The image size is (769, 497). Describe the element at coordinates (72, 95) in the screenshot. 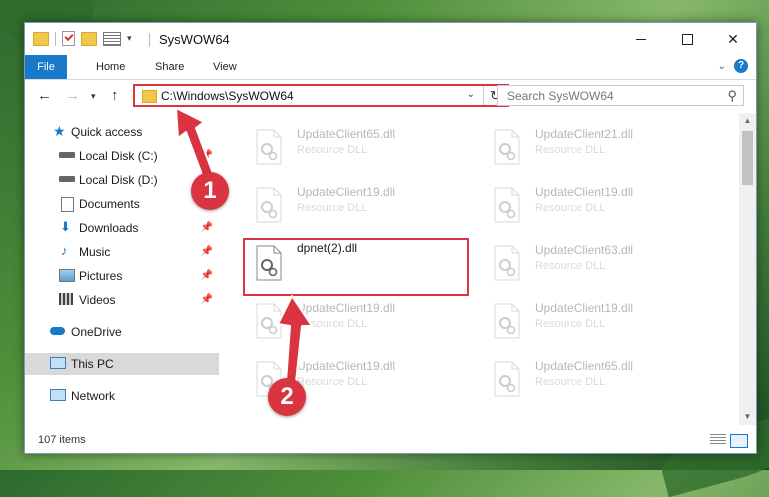

I see `forward-arrow-icon: →` at that location.